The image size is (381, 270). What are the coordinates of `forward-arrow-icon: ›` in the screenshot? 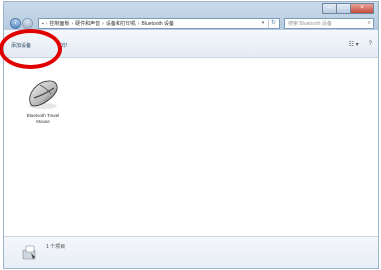 It's located at (27, 23).